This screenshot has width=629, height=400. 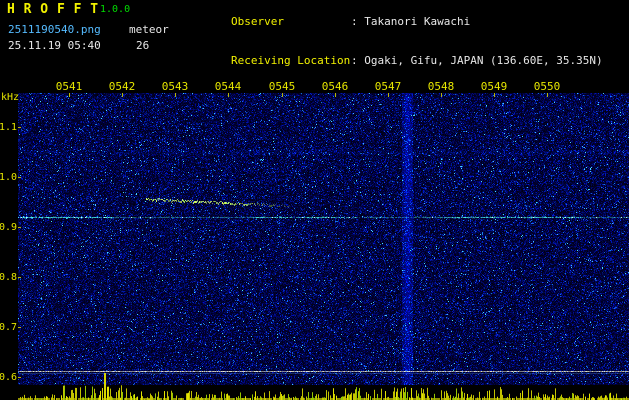 What do you see at coordinates (54, 45) in the screenshot?
I see `datetime-label: 25.11.19 05:40` at bounding box center [54, 45].